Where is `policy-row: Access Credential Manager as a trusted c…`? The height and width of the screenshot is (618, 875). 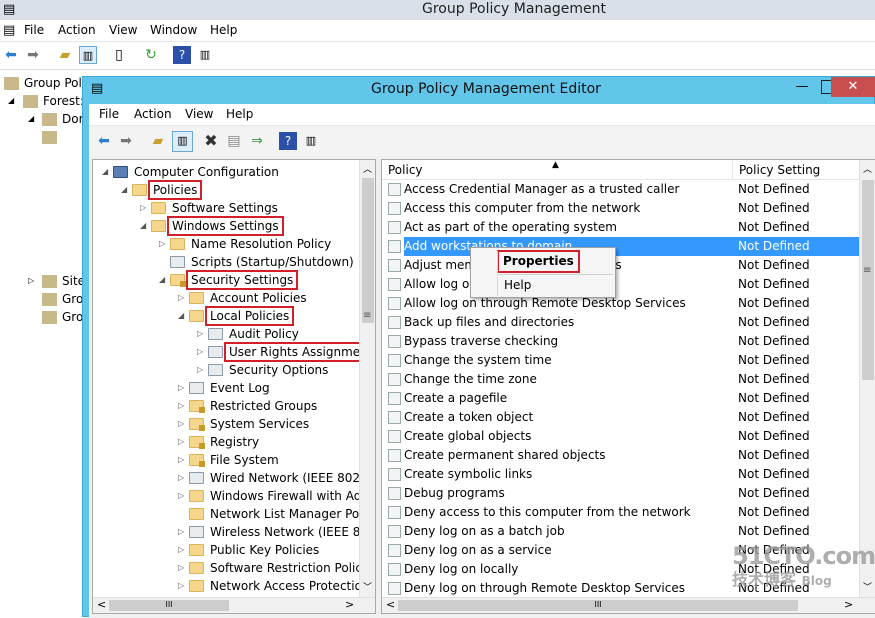 policy-row: Access Credential Manager as a trusted c… is located at coordinates (620, 189).